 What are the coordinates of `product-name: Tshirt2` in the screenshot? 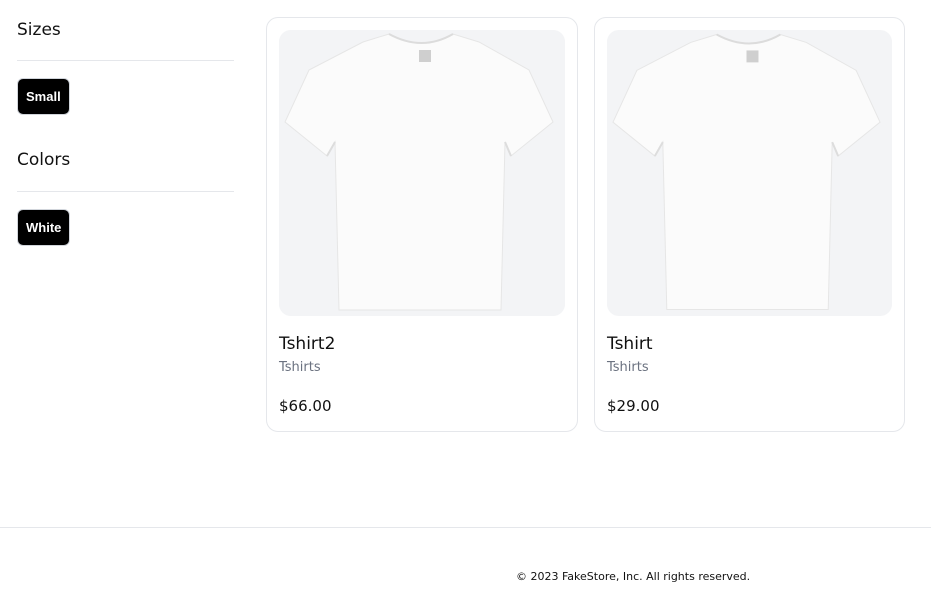 It's located at (307, 344).